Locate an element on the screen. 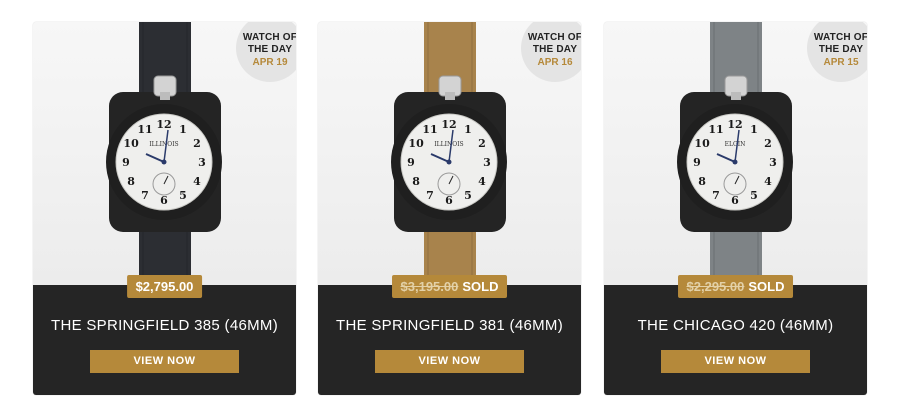 The image size is (900, 407). product-title: THE SPRINGFIELD 381 (46MM) is located at coordinates (449, 325).